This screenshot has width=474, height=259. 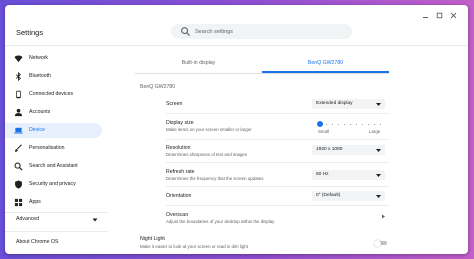 I want to click on tab-divider, so click(x=262, y=73).